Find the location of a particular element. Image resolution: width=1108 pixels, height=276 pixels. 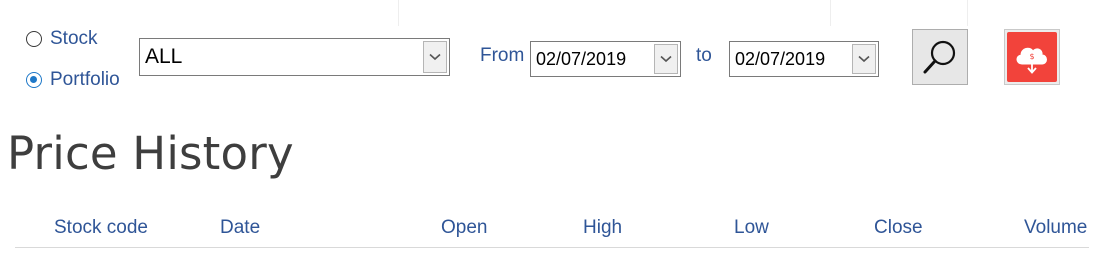

column-header-stock-code: Stock code is located at coordinates (101, 228).